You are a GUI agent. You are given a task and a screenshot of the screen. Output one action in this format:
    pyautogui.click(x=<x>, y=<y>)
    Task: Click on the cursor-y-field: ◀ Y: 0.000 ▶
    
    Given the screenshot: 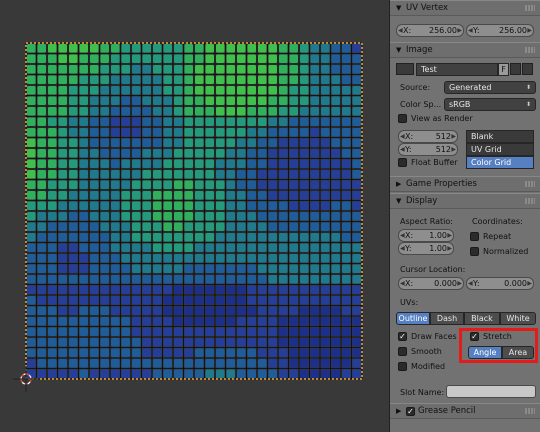 What is the action you would take?
    pyautogui.click(x=500, y=283)
    